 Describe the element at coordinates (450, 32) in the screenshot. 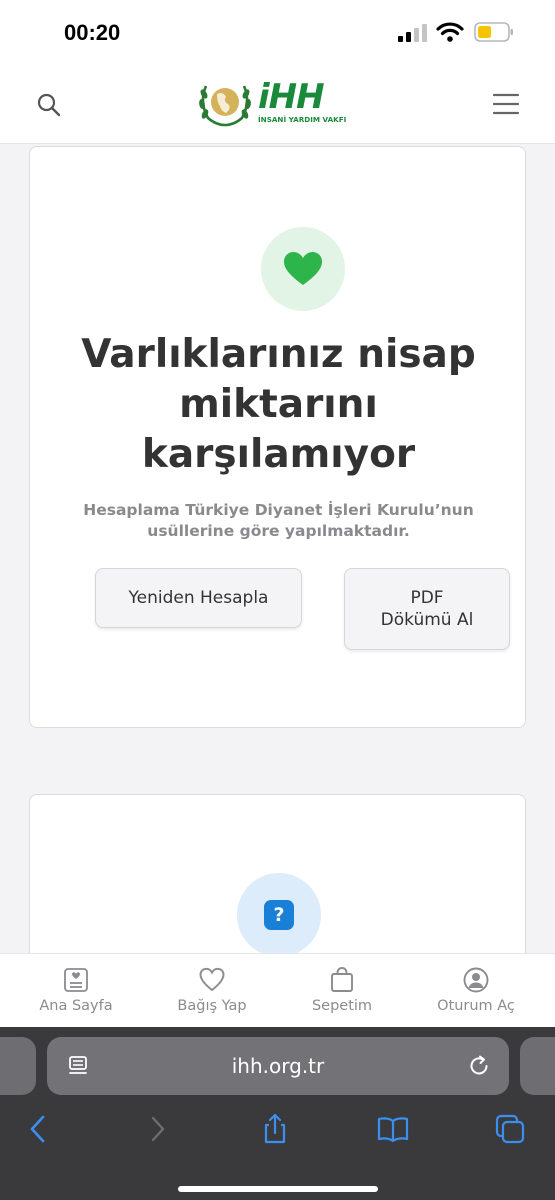

I see `wifi-icon` at that location.